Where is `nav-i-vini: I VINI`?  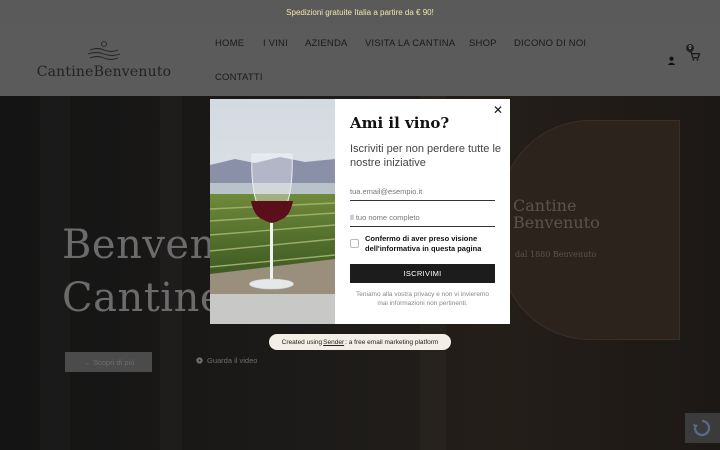 nav-i-vini: I VINI is located at coordinates (275, 43).